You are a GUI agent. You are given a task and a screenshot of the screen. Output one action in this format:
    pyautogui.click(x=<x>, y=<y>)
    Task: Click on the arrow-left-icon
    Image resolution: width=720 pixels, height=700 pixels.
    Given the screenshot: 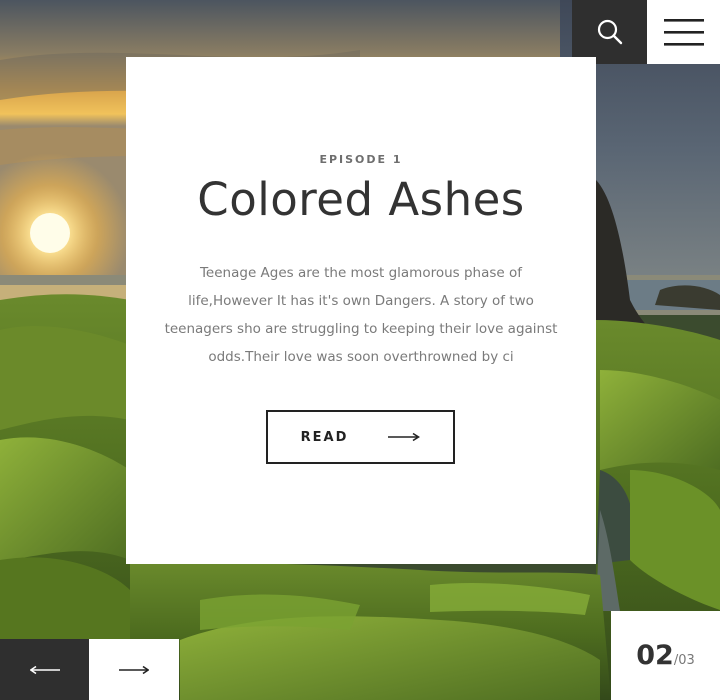 What is the action you would take?
    pyautogui.click(x=44, y=669)
    